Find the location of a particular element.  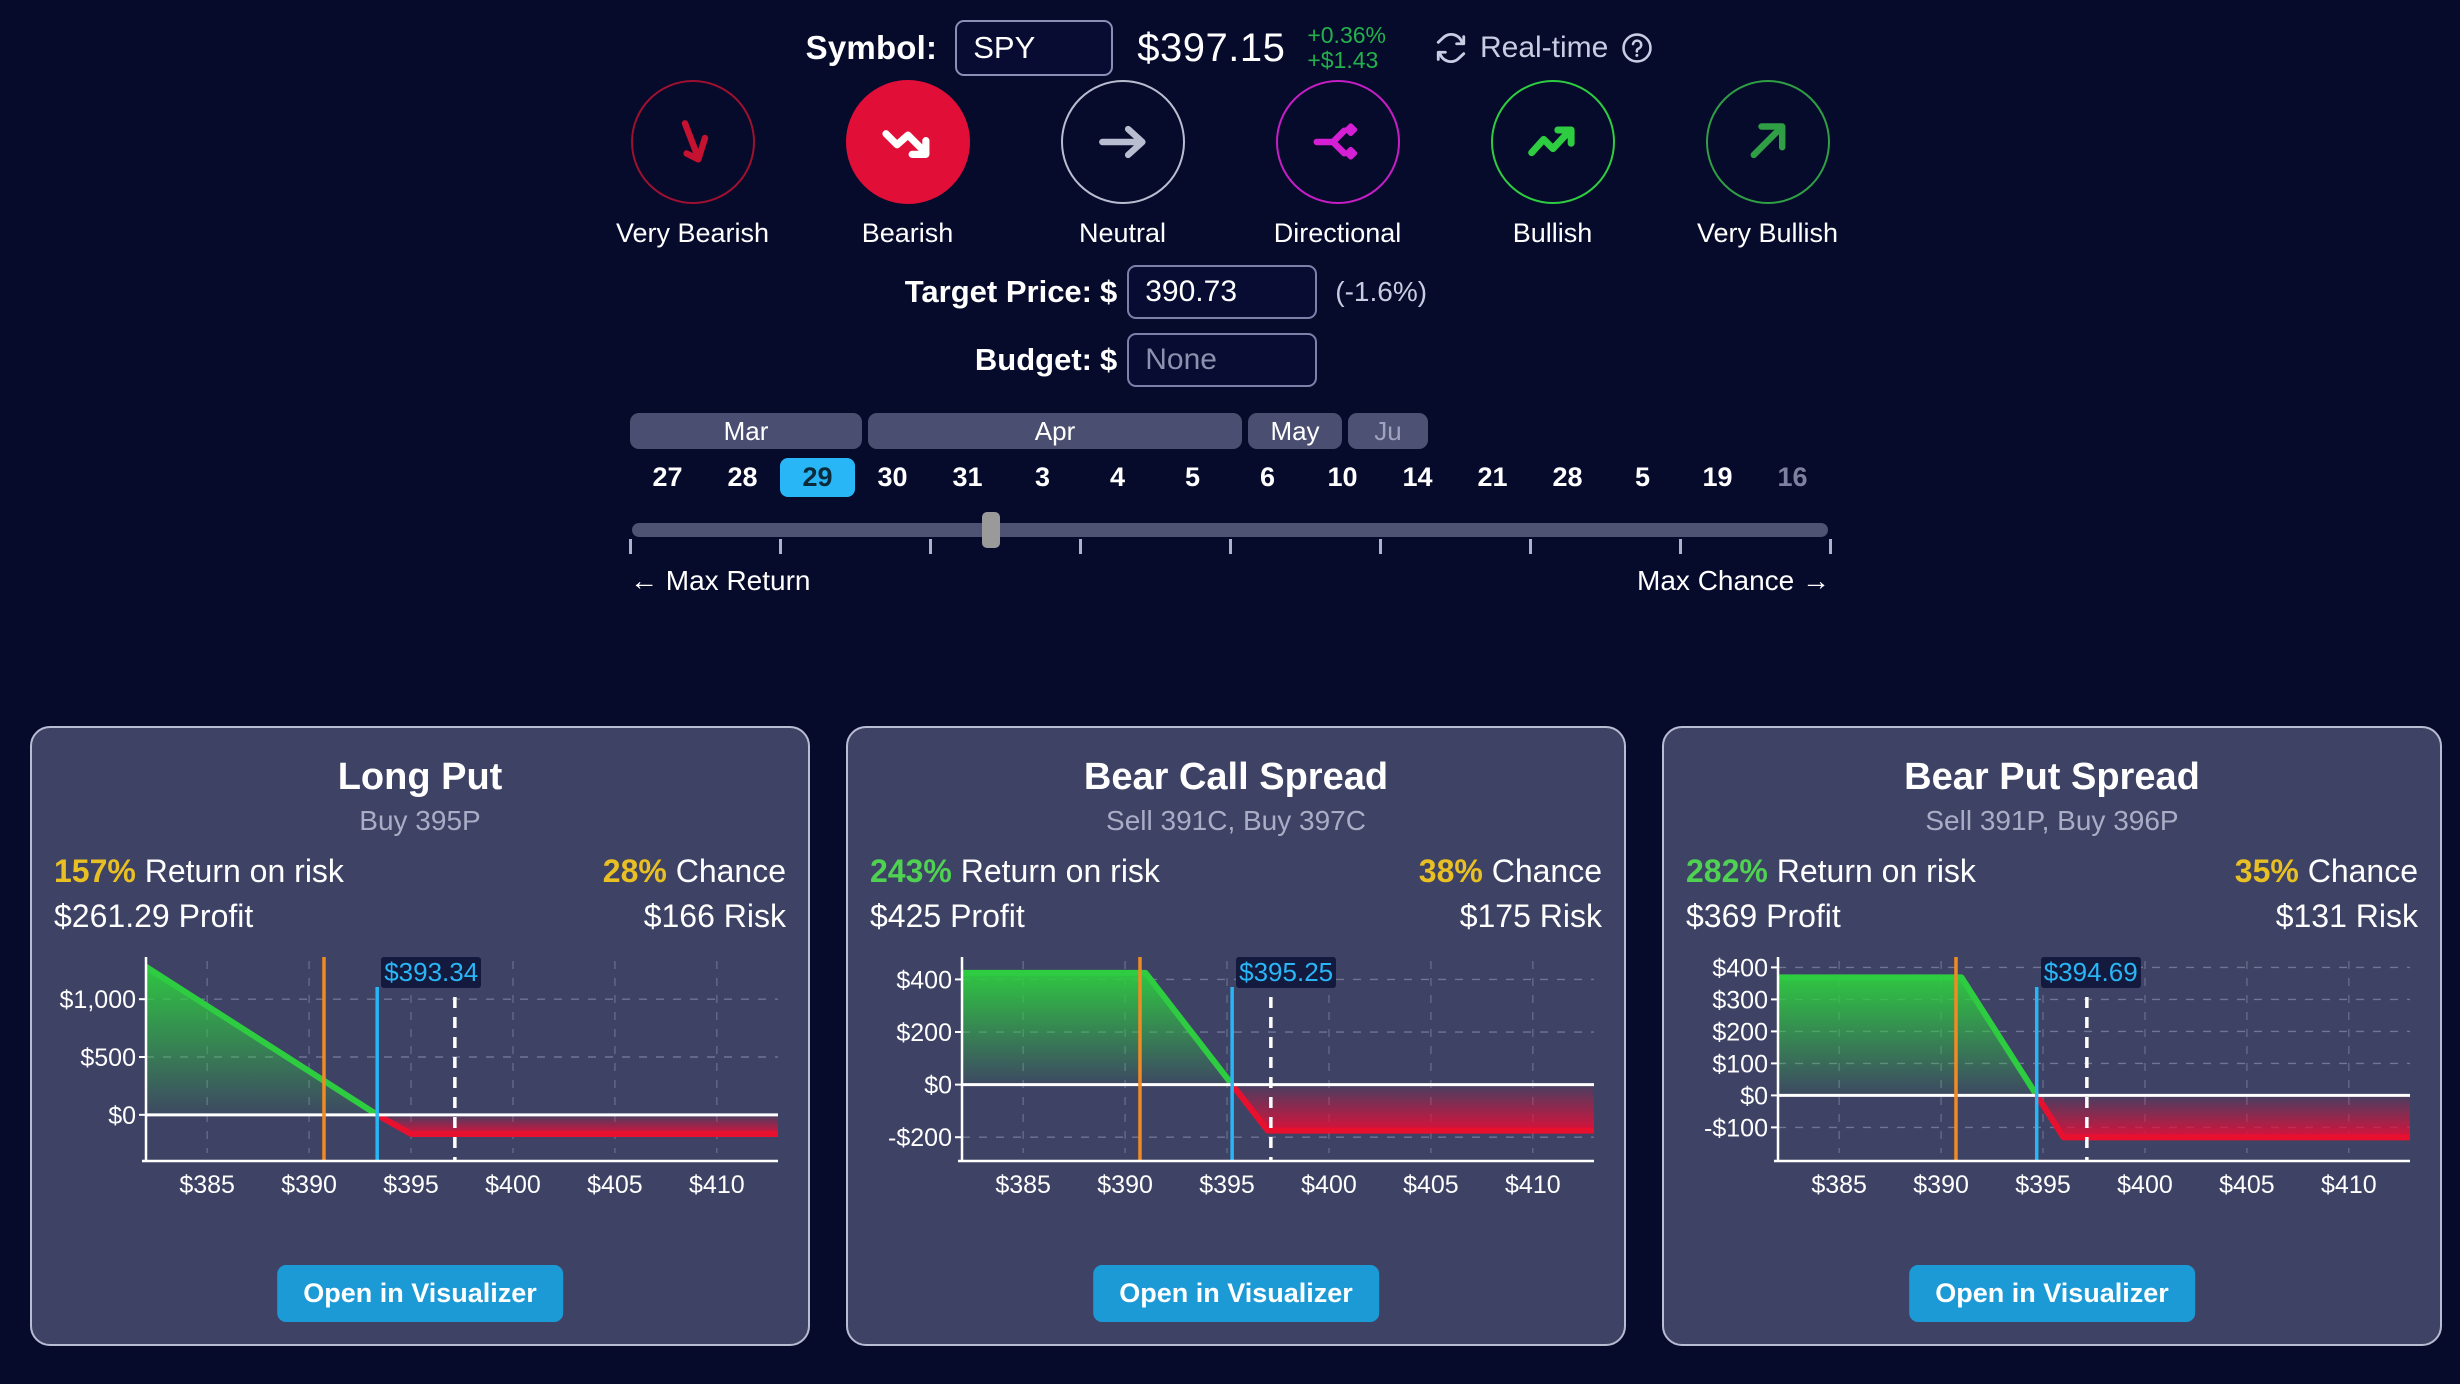

target-price-delta: (-1.6%) is located at coordinates (1381, 291).